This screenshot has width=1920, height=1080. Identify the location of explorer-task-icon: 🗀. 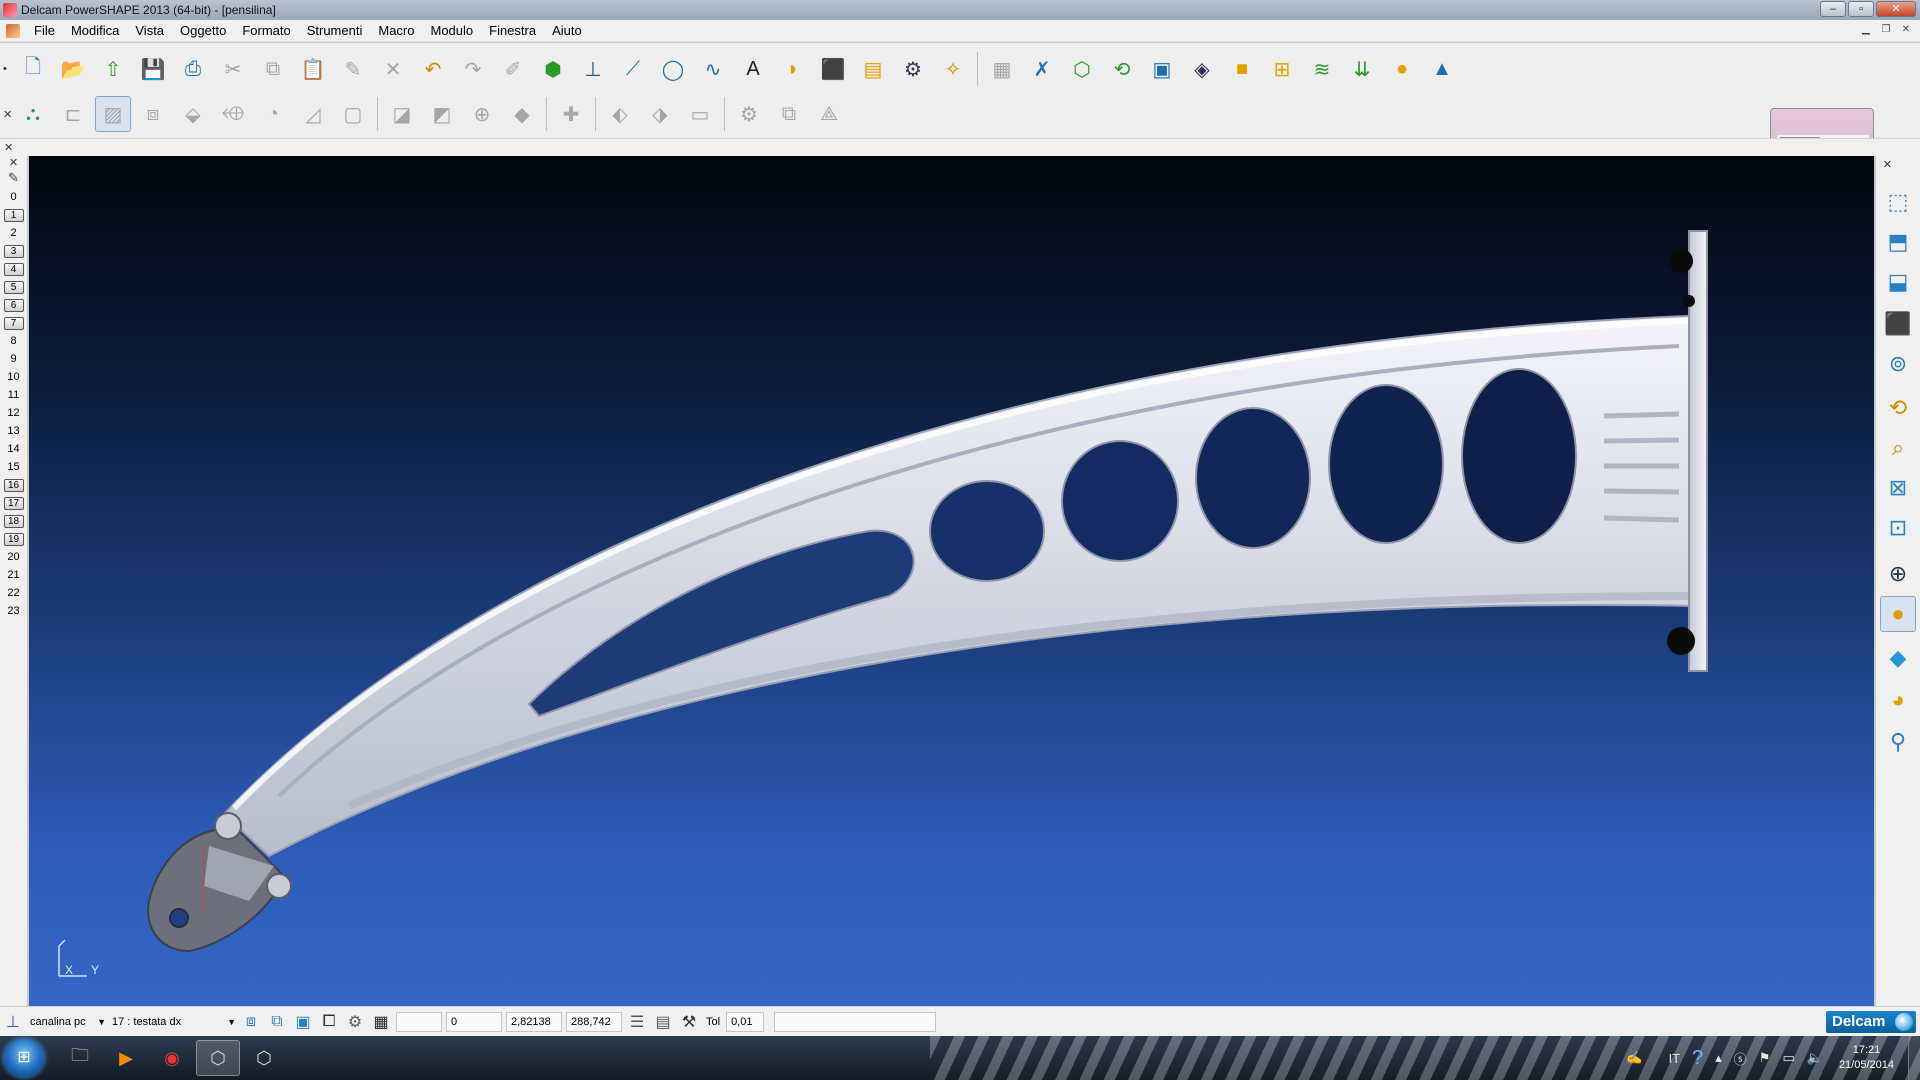
(80, 1058).